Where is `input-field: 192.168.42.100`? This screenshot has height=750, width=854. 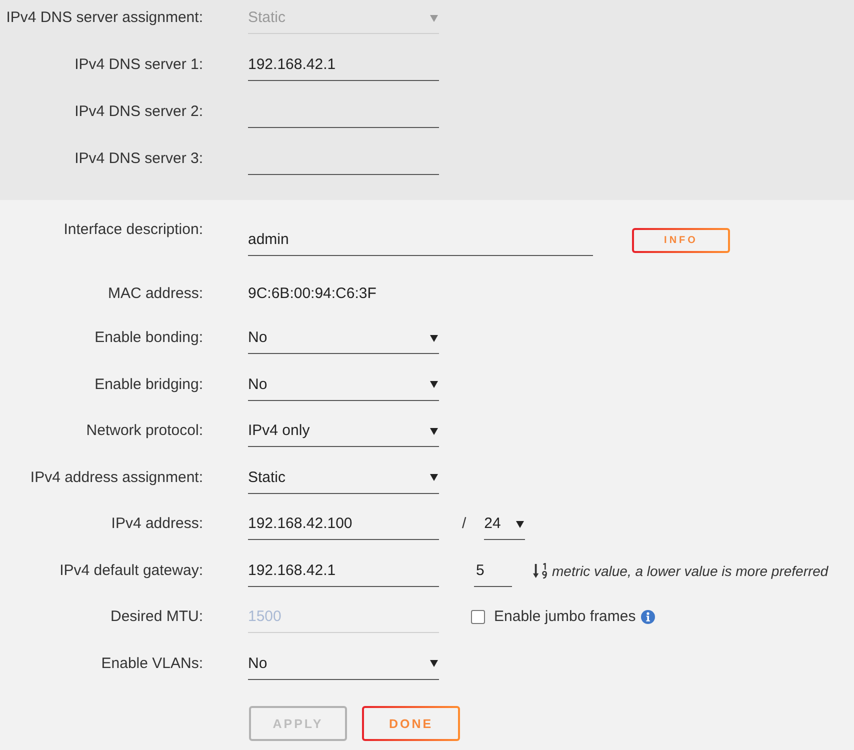 input-field: 192.168.42.100 is located at coordinates (343, 526).